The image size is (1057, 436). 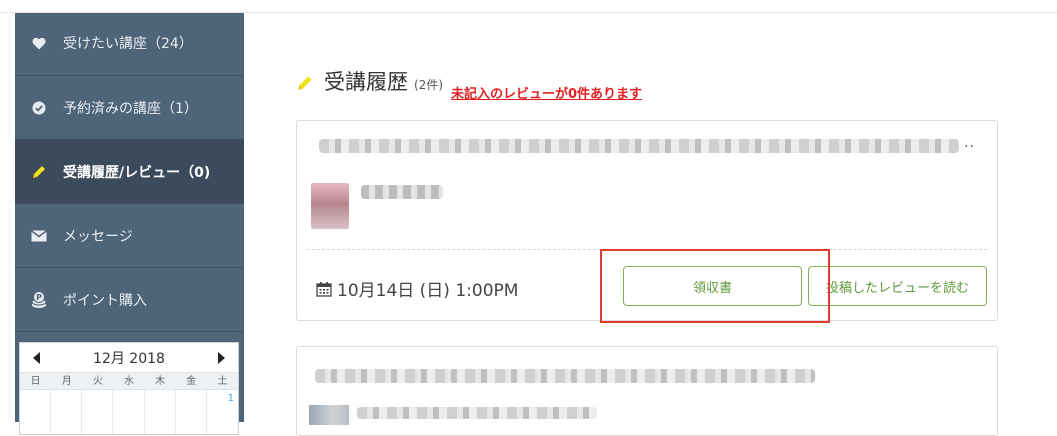 I want to click on ellipsis-text: ··, so click(x=969, y=147).